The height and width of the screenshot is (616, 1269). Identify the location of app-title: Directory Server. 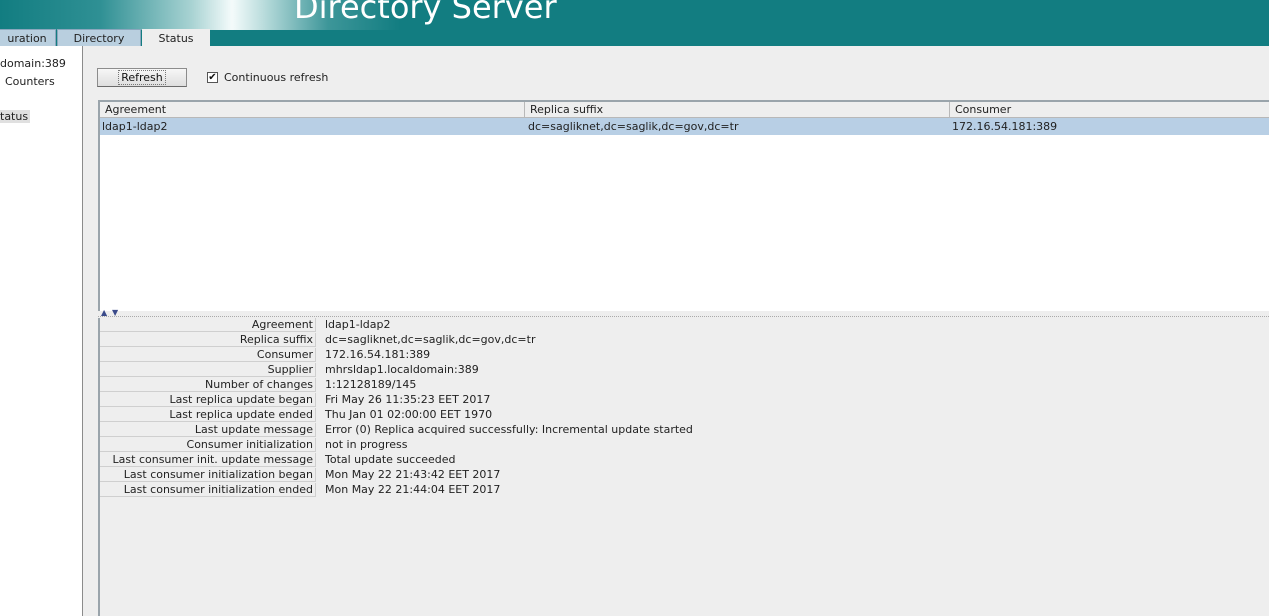
(425, 13).